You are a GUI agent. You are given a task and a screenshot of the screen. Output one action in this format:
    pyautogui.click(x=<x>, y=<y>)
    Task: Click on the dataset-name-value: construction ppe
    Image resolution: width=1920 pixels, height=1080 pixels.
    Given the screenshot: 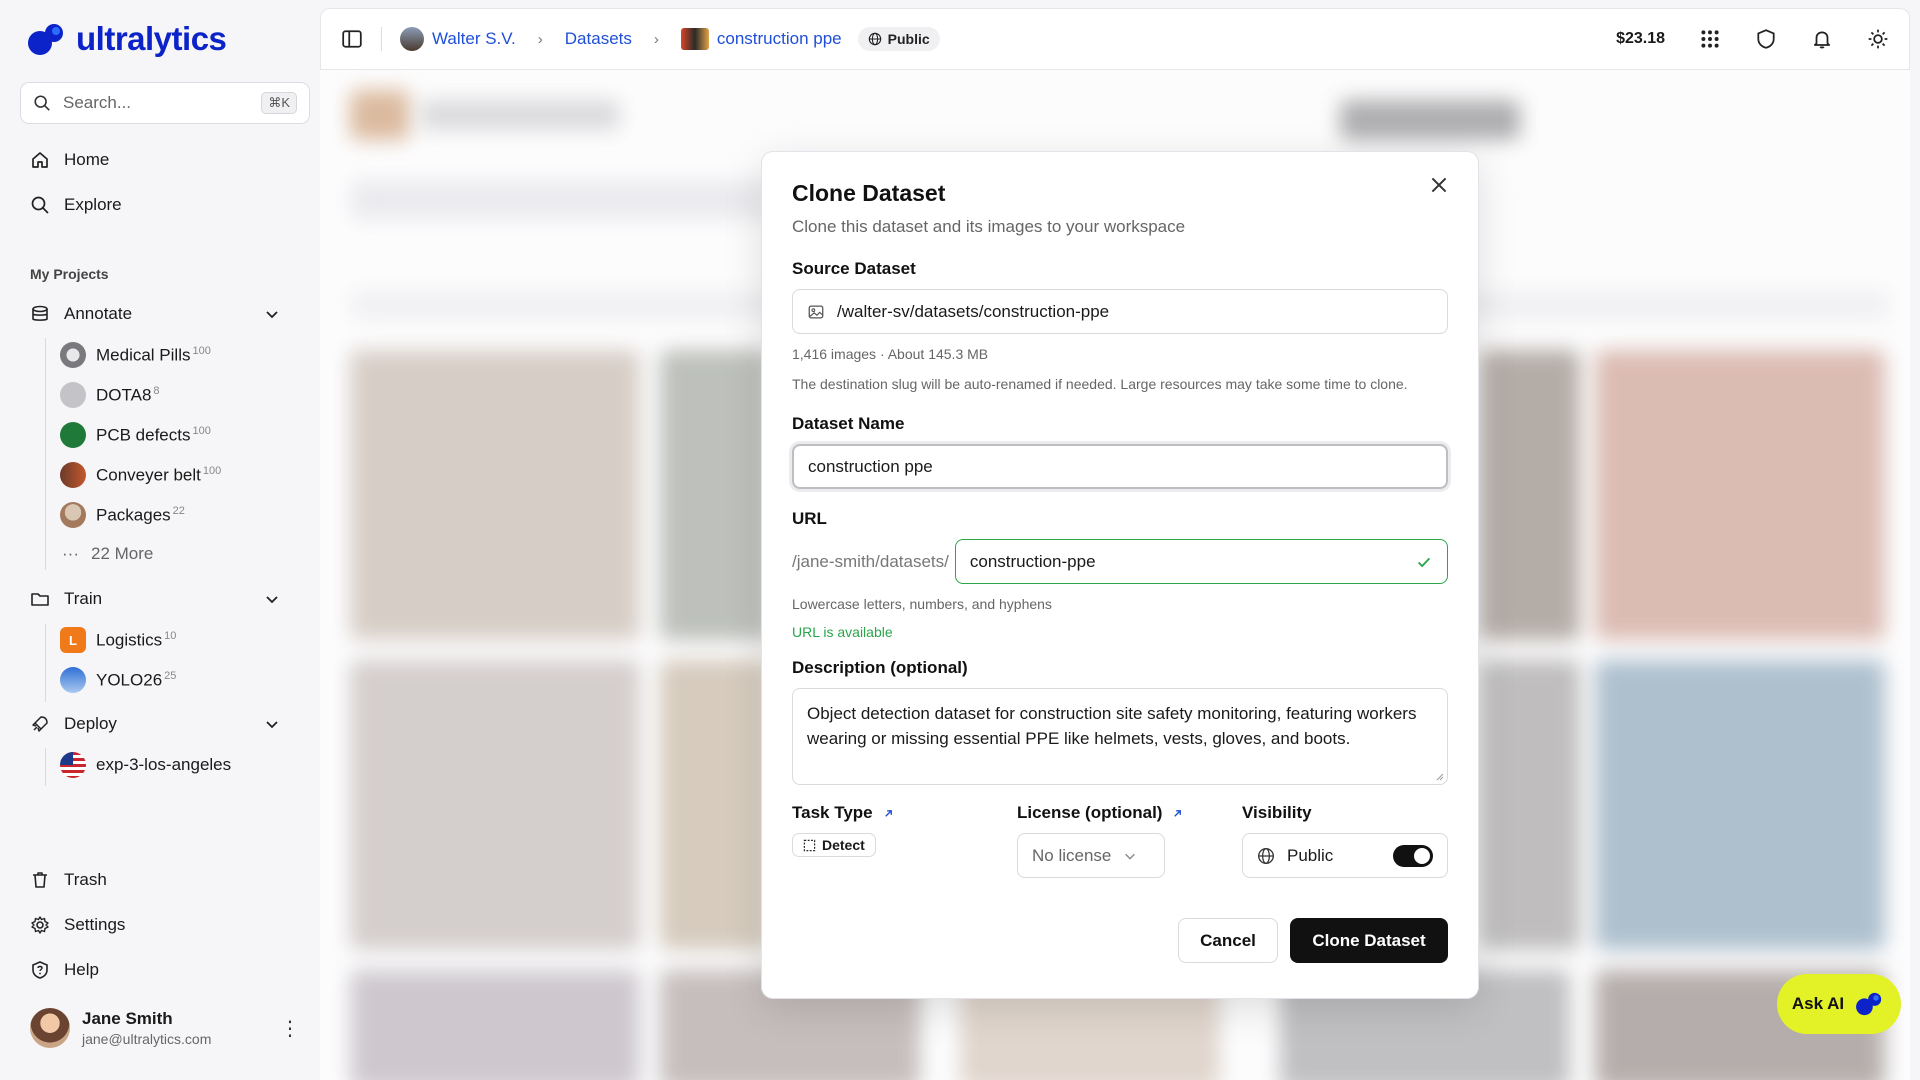 What is the action you would take?
    pyautogui.click(x=870, y=466)
    